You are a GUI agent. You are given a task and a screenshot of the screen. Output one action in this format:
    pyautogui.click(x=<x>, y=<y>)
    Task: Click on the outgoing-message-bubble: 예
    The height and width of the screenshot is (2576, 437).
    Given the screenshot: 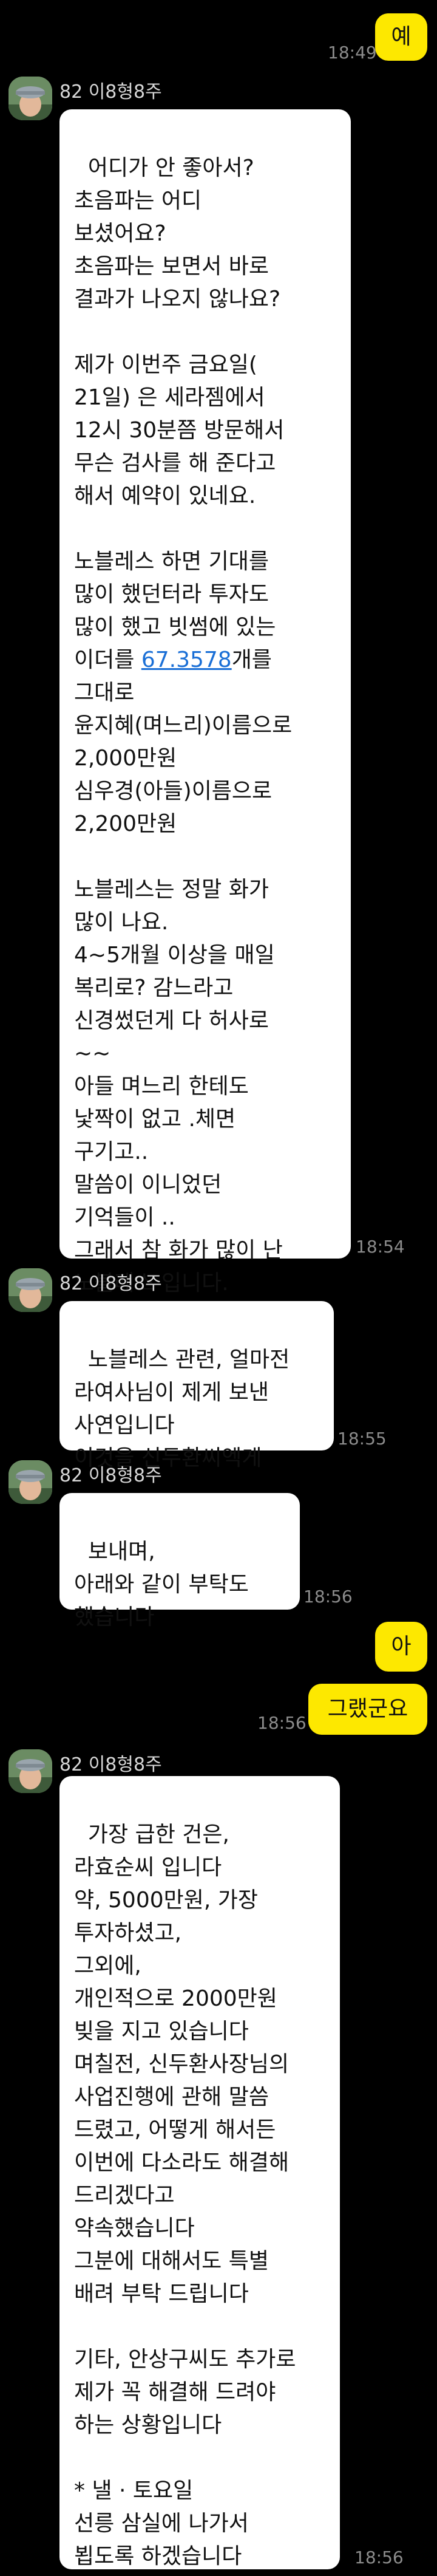 What is the action you would take?
    pyautogui.click(x=401, y=37)
    